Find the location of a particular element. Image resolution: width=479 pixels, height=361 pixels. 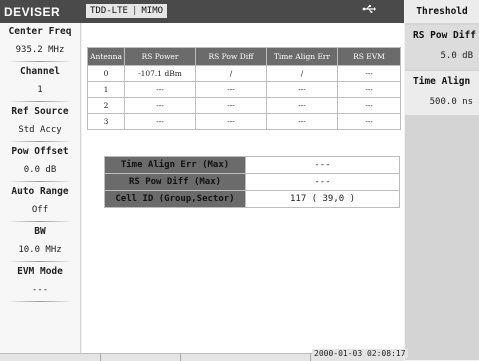

summary-row: RS Pow Diff (Max) --- is located at coordinates (252, 182).